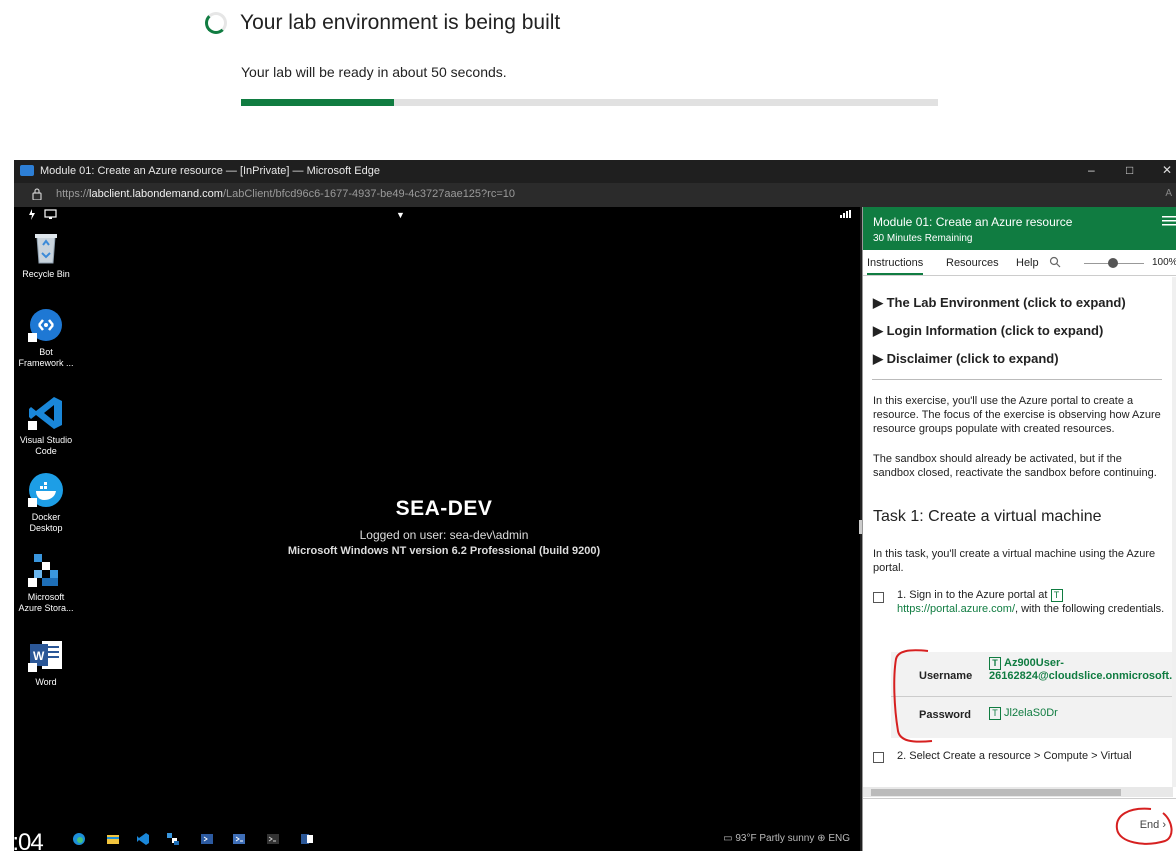 The width and height of the screenshot is (1176, 851). What do you see at coordinates (1113, 263) in the screenshot?
I see `zoom-slider-thumb` at bounding box center [1113, 263].